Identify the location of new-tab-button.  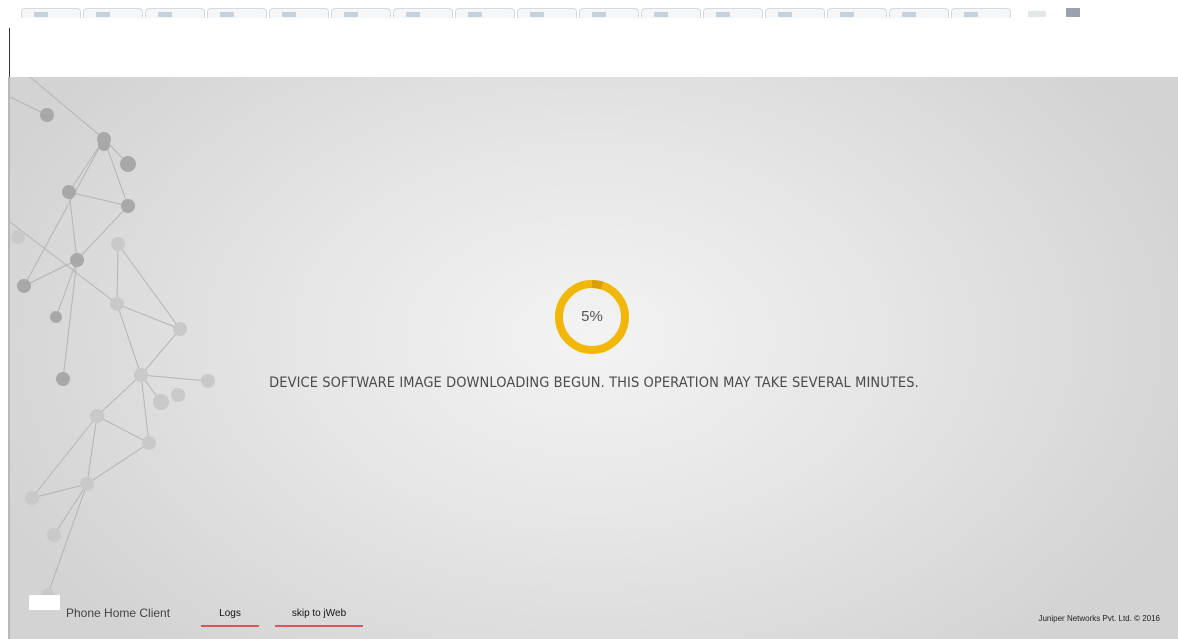
(1037, 14).